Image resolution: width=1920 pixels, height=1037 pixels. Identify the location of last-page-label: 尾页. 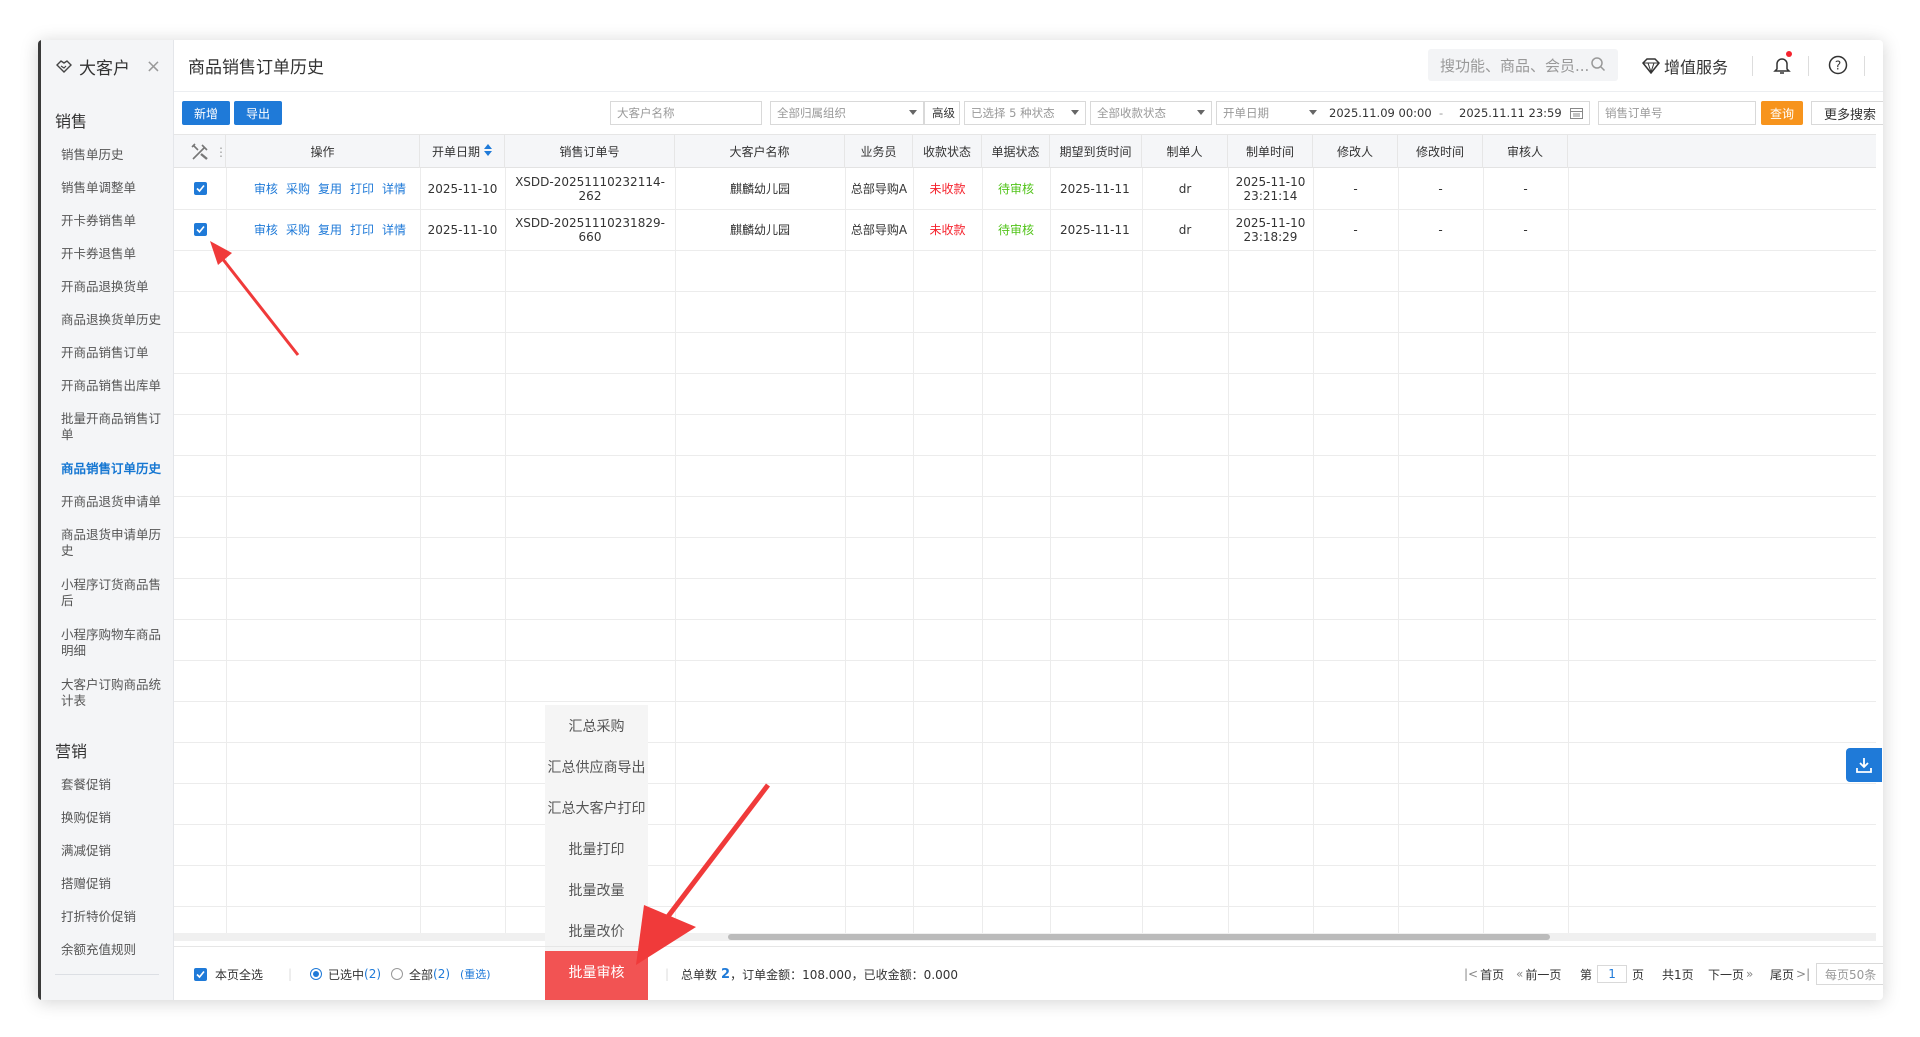
(1782, 974).